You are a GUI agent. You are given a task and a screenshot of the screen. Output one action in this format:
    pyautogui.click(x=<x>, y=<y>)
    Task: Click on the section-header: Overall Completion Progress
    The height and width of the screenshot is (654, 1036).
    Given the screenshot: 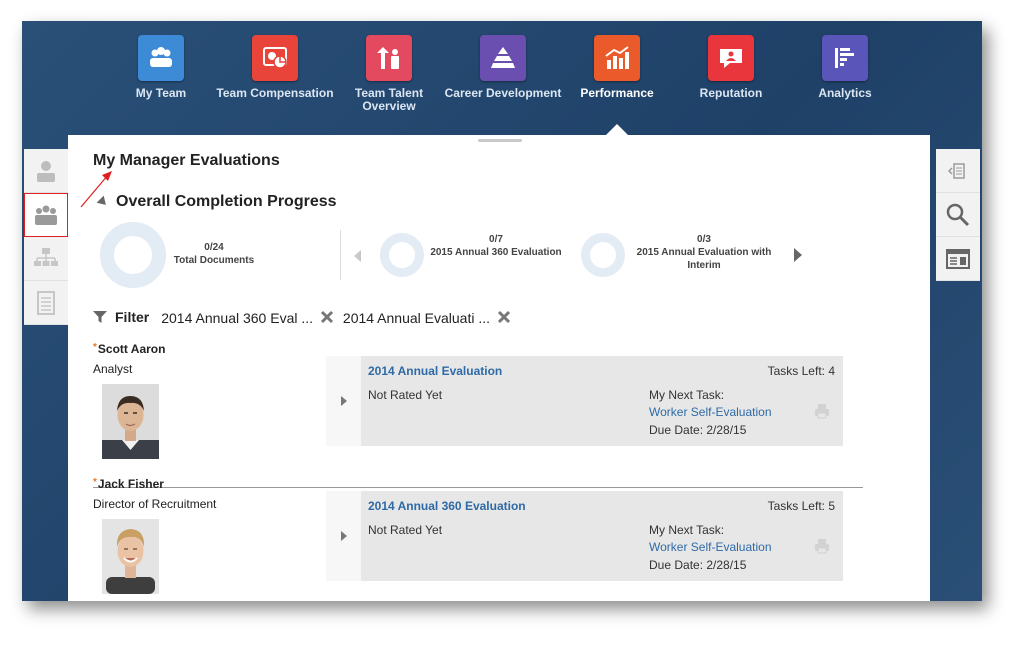 What is the action you would take?
    pyautogui.click(x=216, y=202)
    